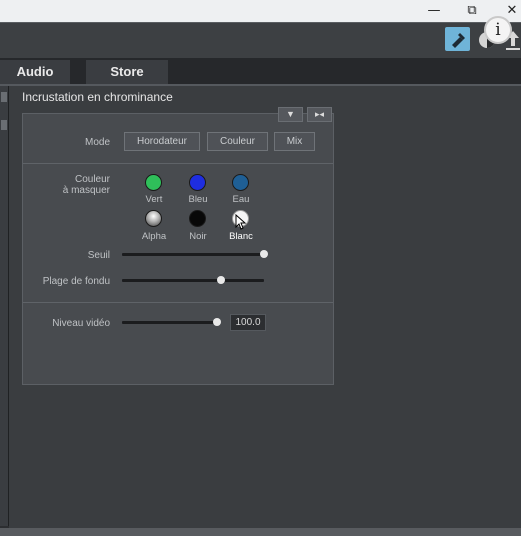  What do you see at coordinates (92, 179) in the screenshot?
I see `color-mask-label-line1: Couleur` at bounding box center [92, 179].